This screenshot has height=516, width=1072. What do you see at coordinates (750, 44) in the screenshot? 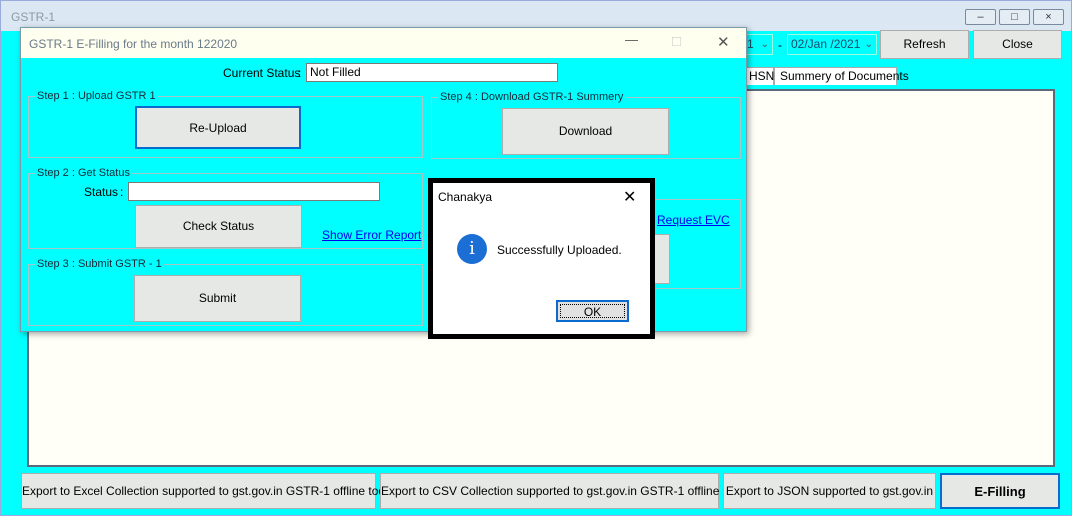
I see `month-combo-value: 1` at bounding box center [750, 44].